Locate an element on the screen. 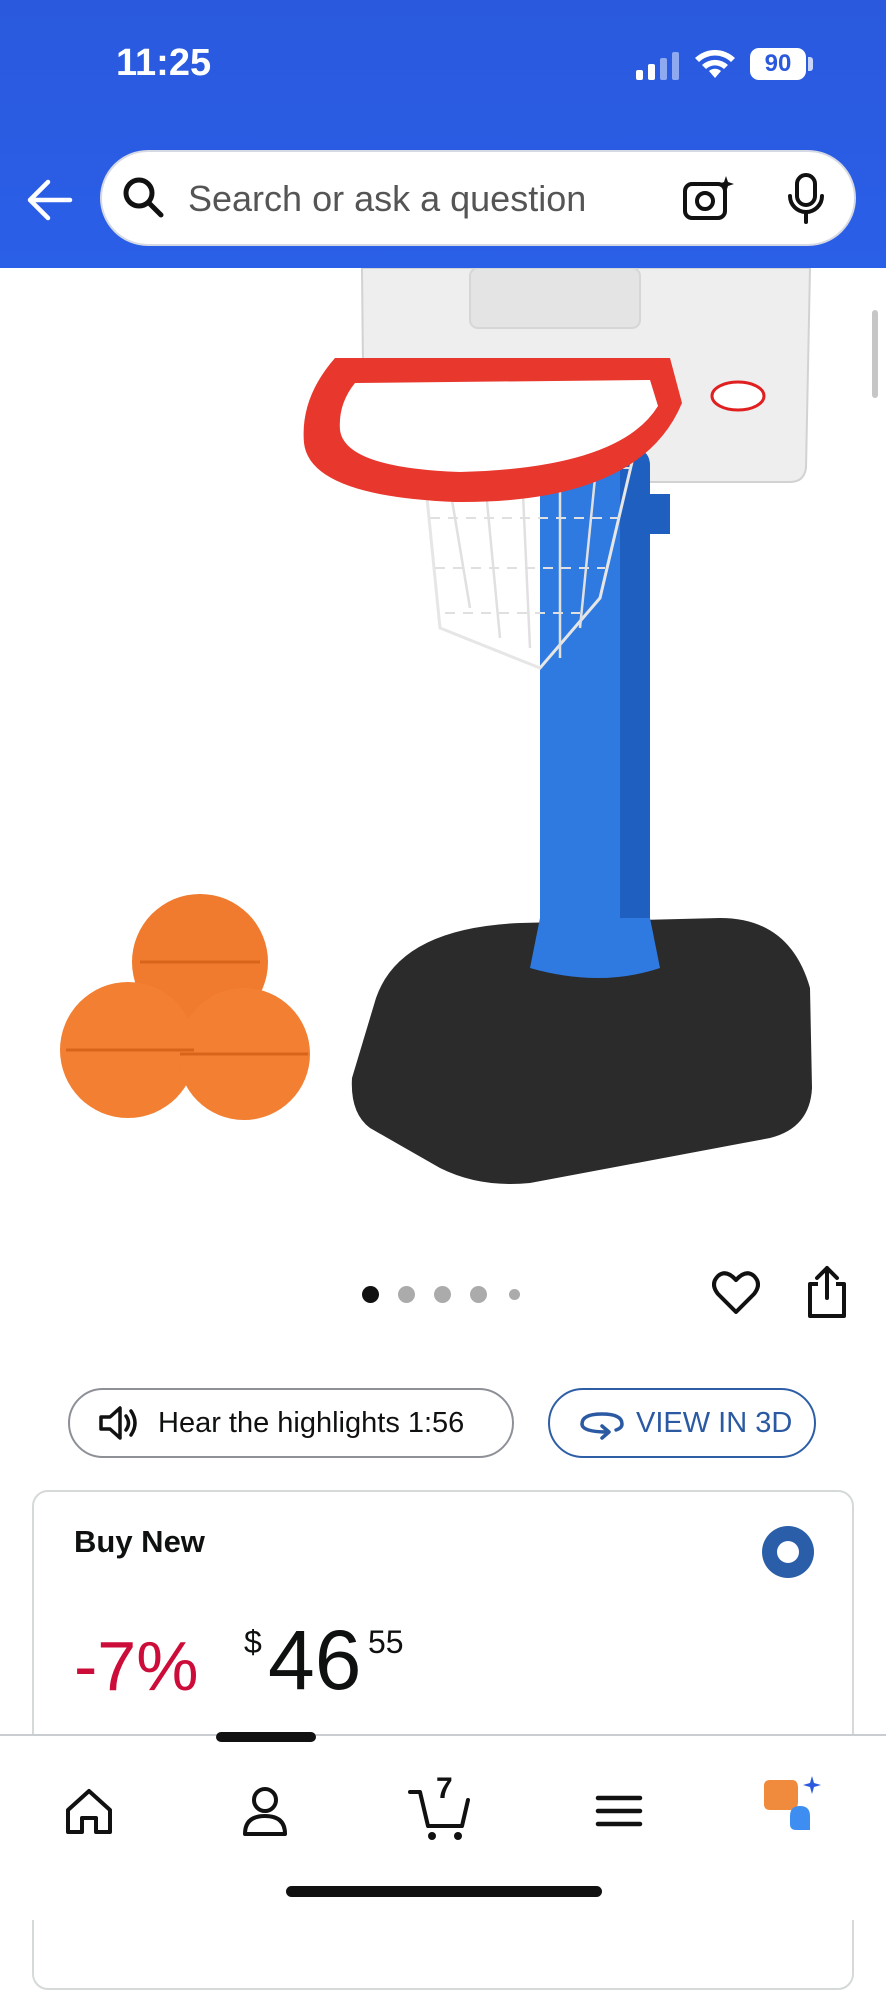 The image size is (886, 1990). menu-icon is located at coordinates (619, 1811).